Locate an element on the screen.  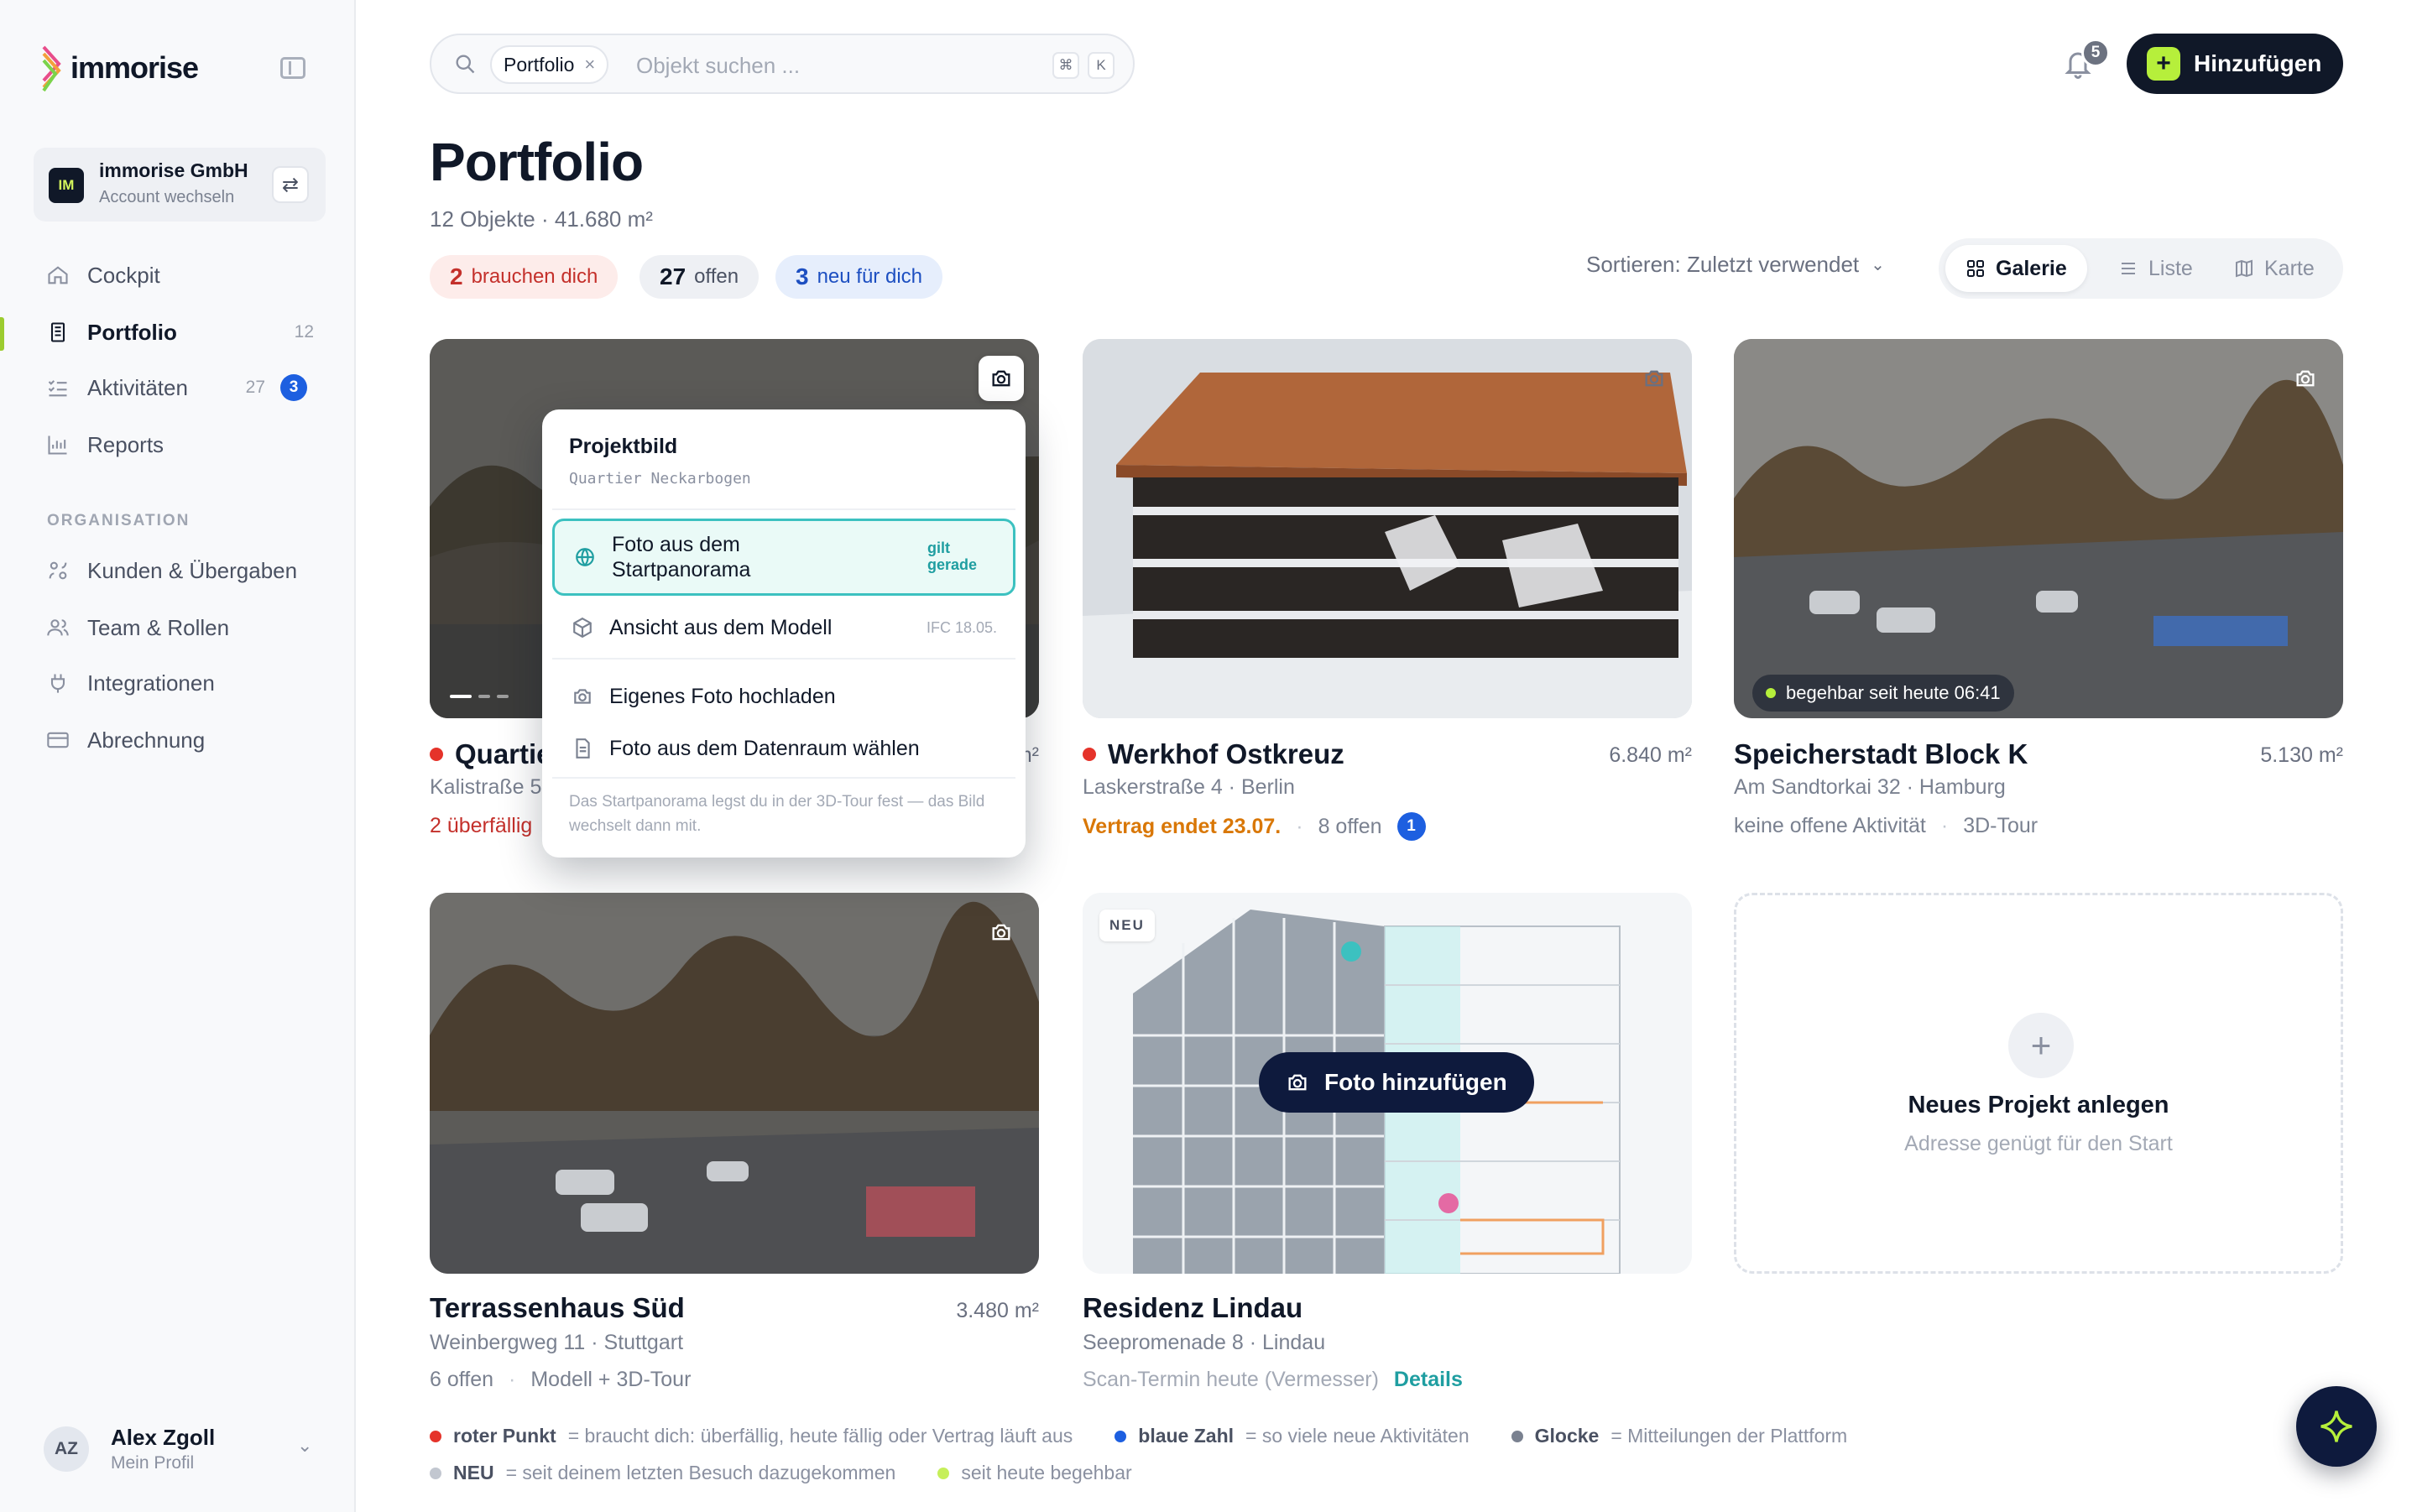
sort-dropdown: Sortieren: Zuletzt verwendet ⌄ is located at coordinates (1735, 265).